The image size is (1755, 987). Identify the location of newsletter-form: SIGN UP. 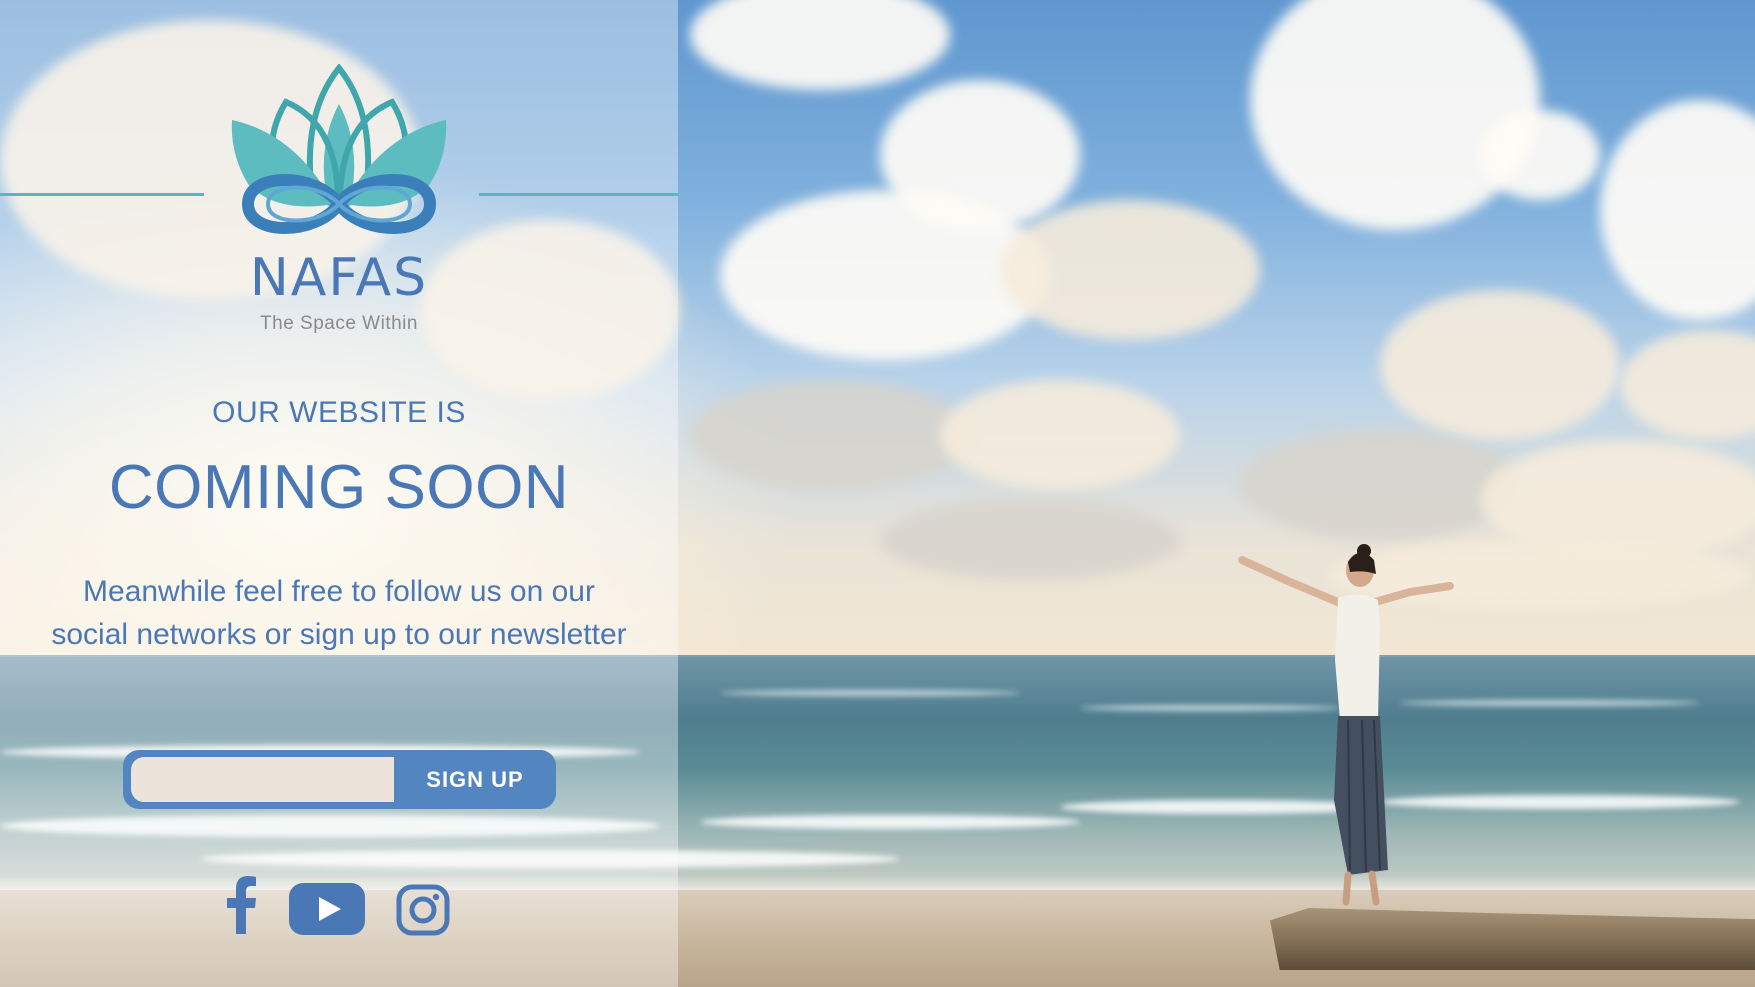
(339, 779).